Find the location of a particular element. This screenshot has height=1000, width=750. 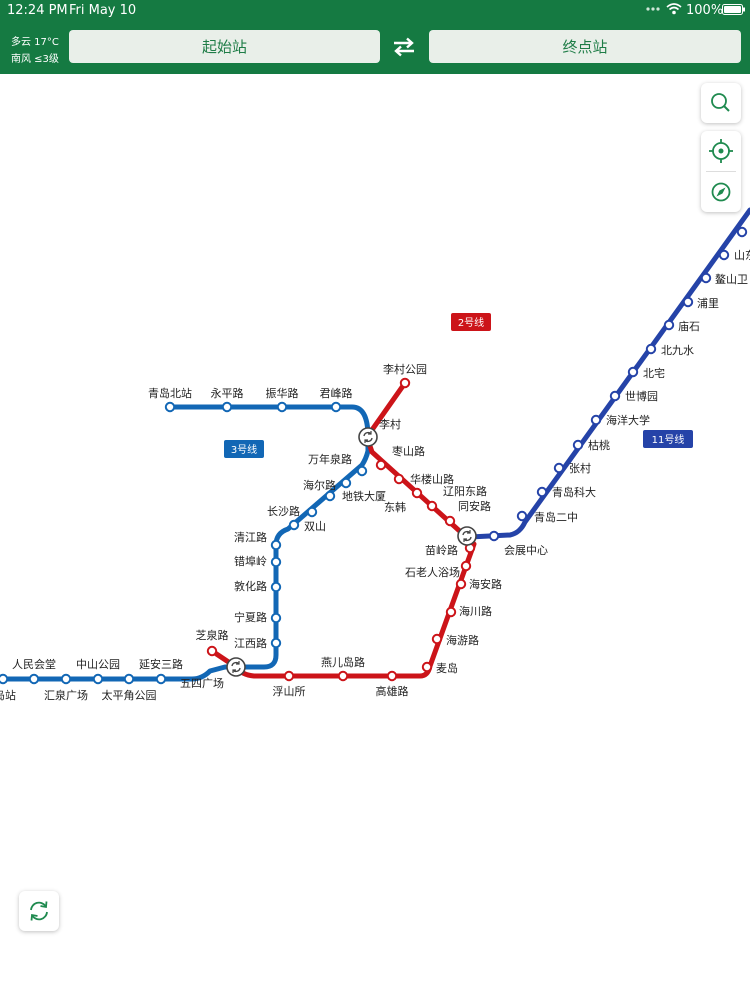

station-label: 君峰路 is located at coordinates (336, 393).